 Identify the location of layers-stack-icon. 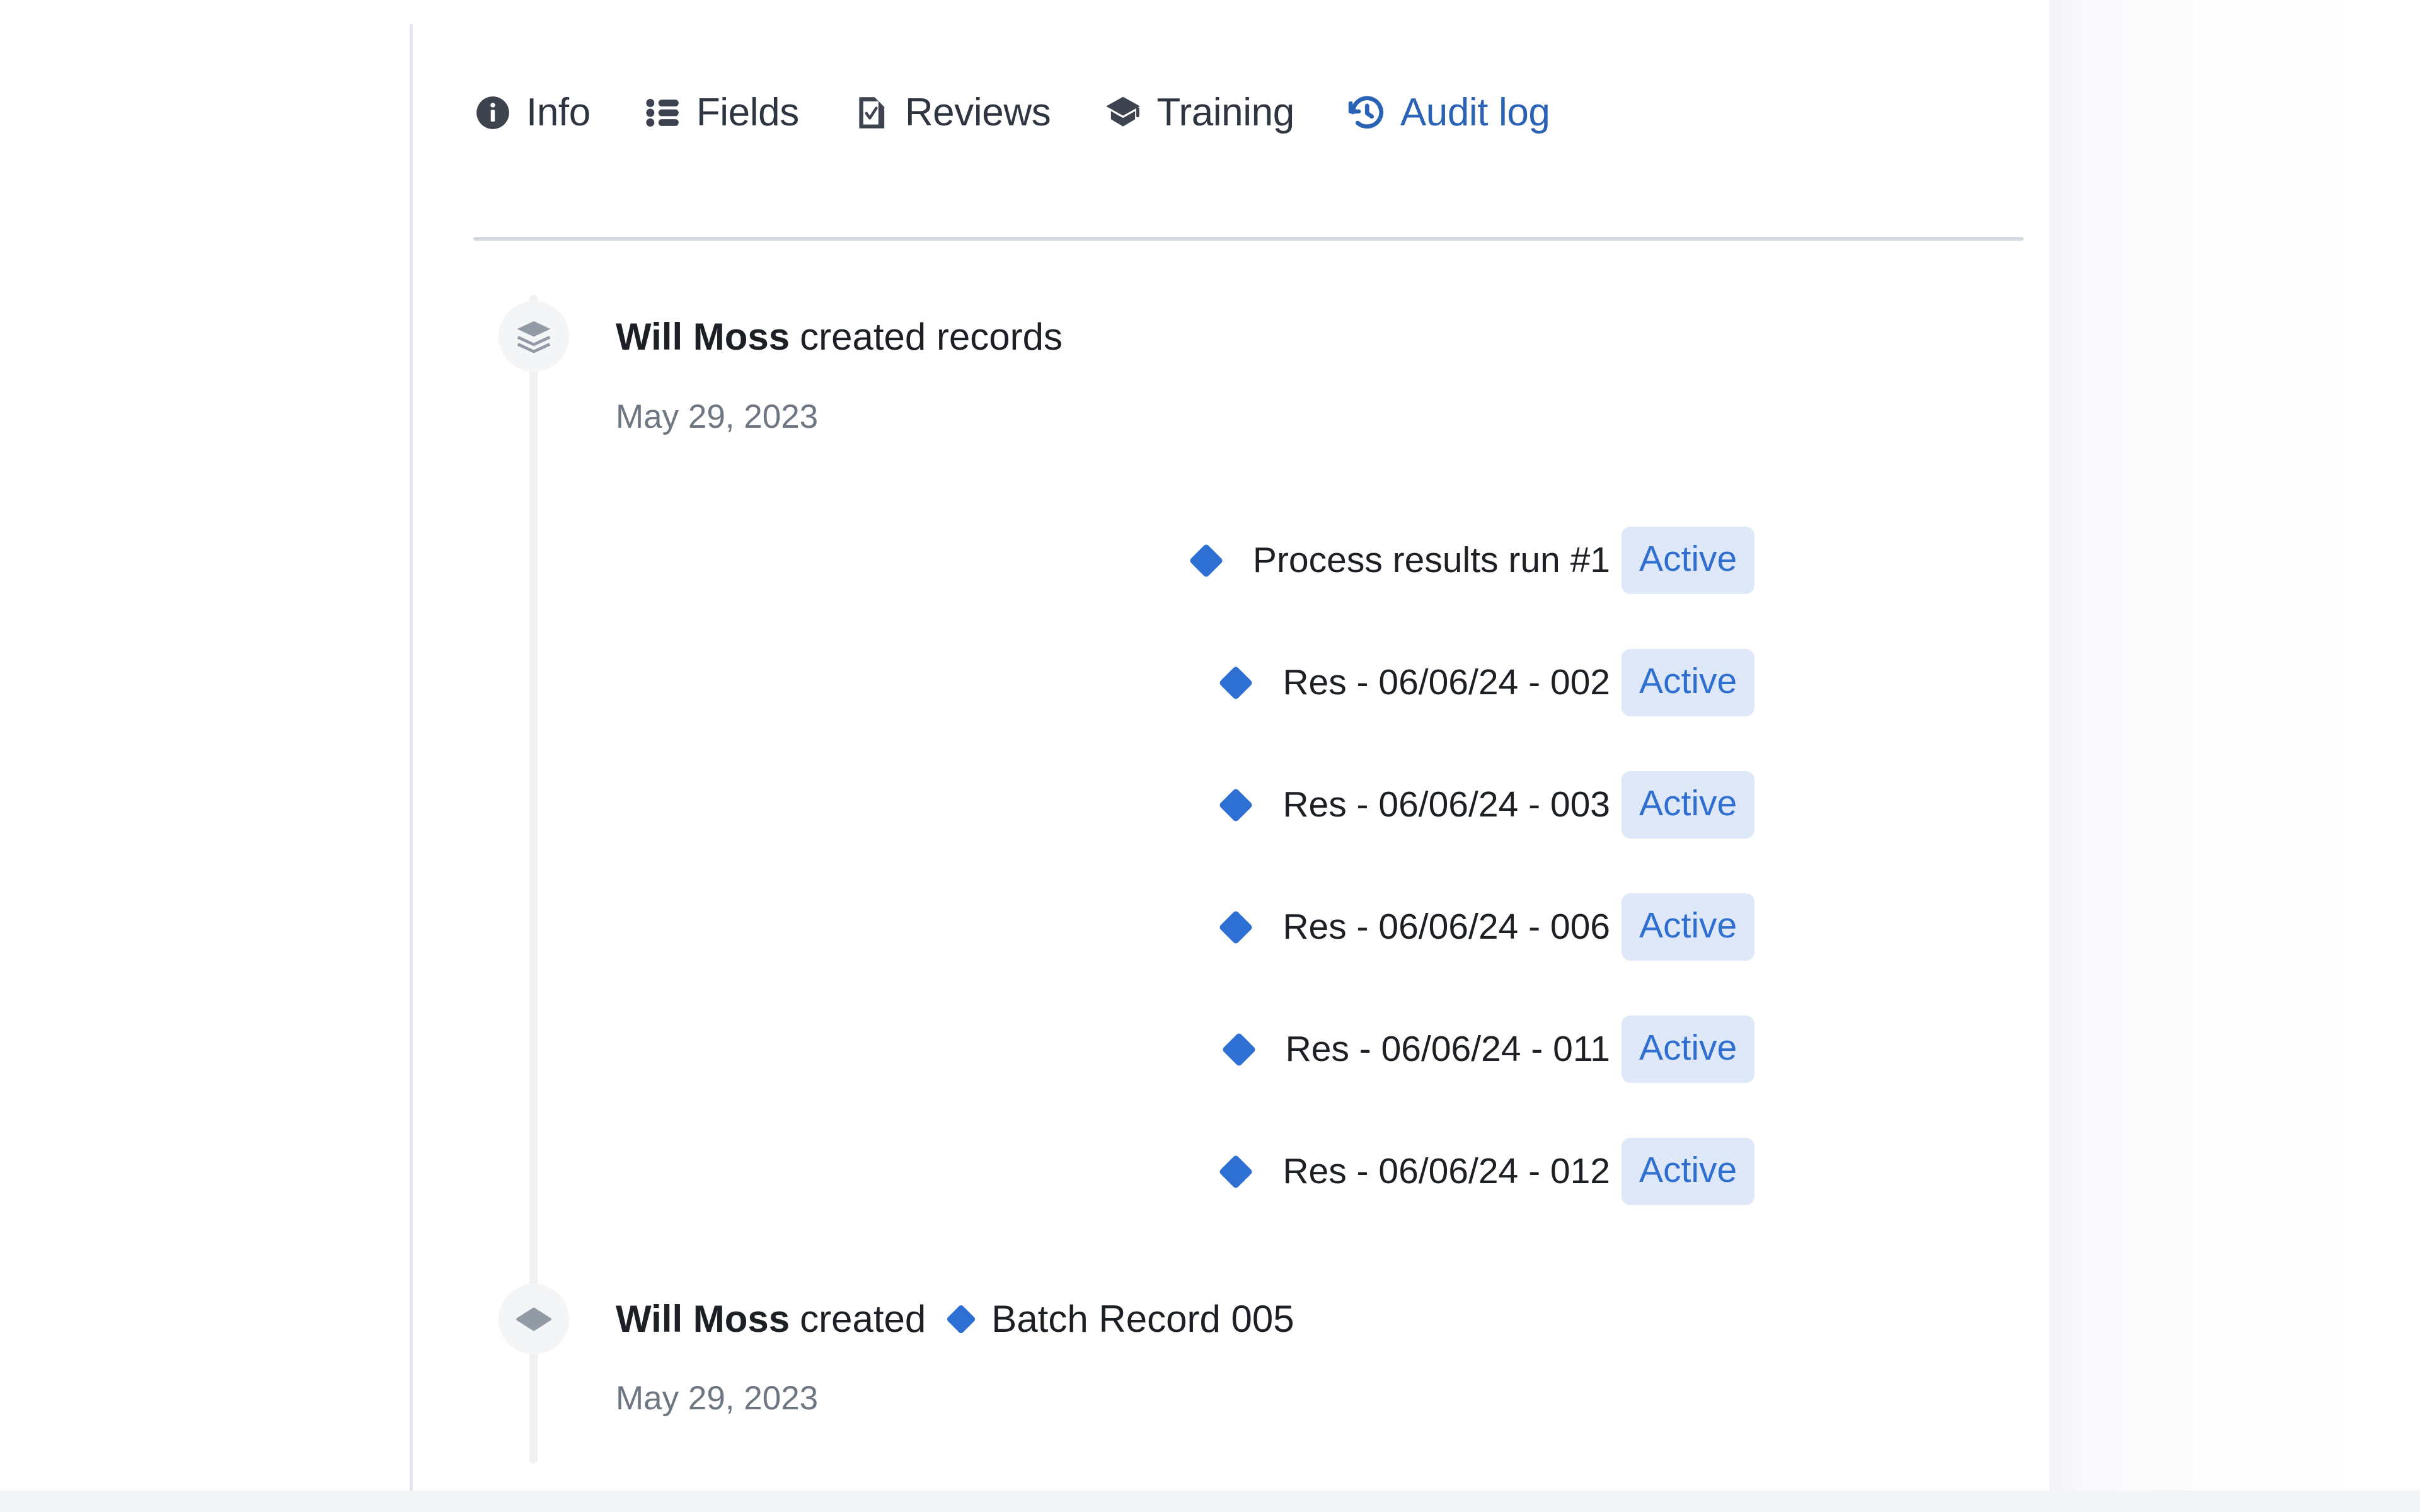
(534, 336).